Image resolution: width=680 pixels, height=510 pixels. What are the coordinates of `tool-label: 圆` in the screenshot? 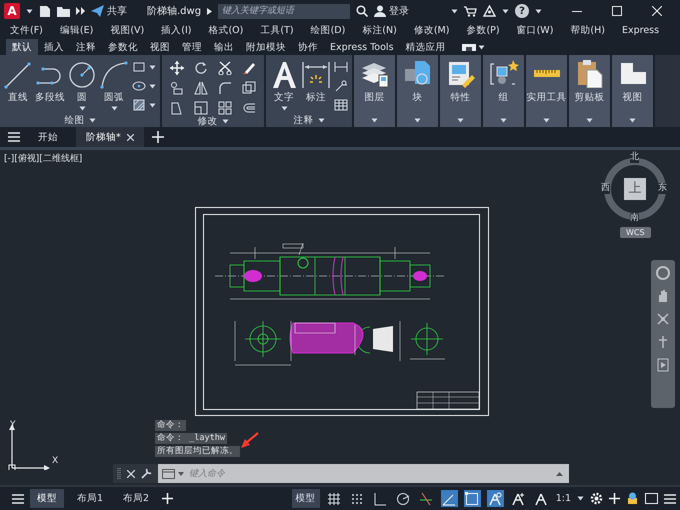 It's located at (82, 97).